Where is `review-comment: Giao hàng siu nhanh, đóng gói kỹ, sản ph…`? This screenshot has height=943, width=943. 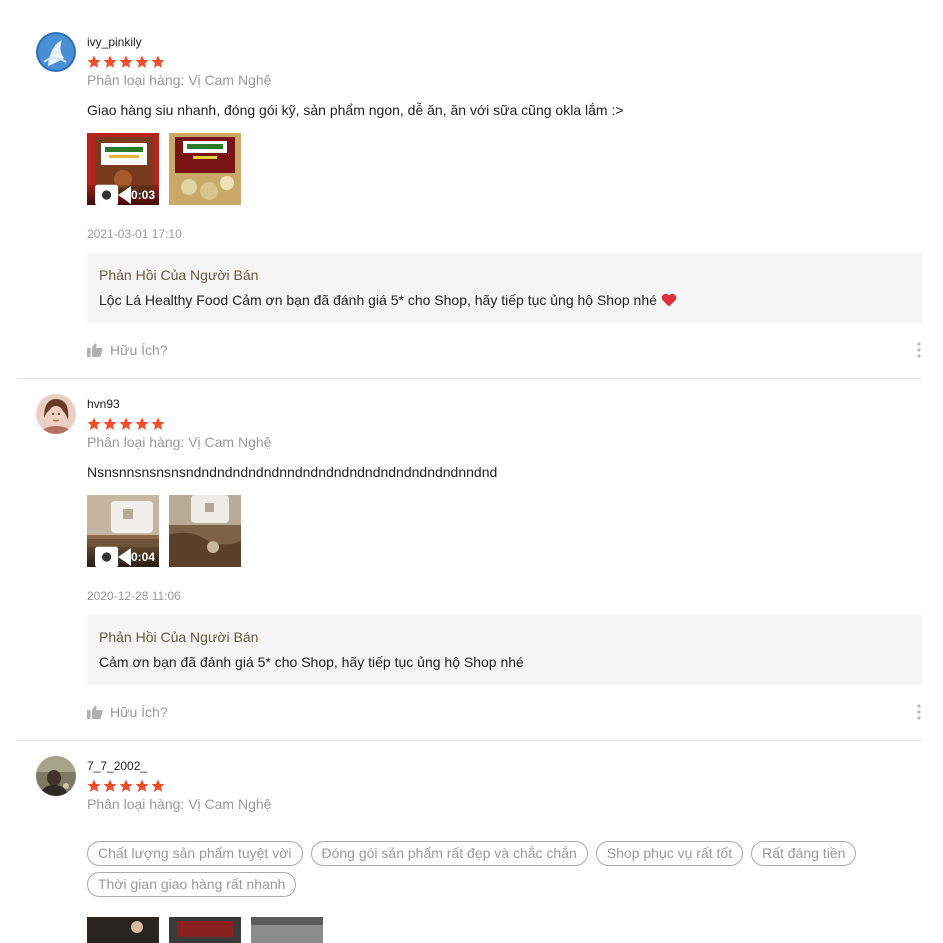 review-comment: Giao hàng siu nhanh, đóng gói kỹ, sản ph… is located at coordinates (355, 110).